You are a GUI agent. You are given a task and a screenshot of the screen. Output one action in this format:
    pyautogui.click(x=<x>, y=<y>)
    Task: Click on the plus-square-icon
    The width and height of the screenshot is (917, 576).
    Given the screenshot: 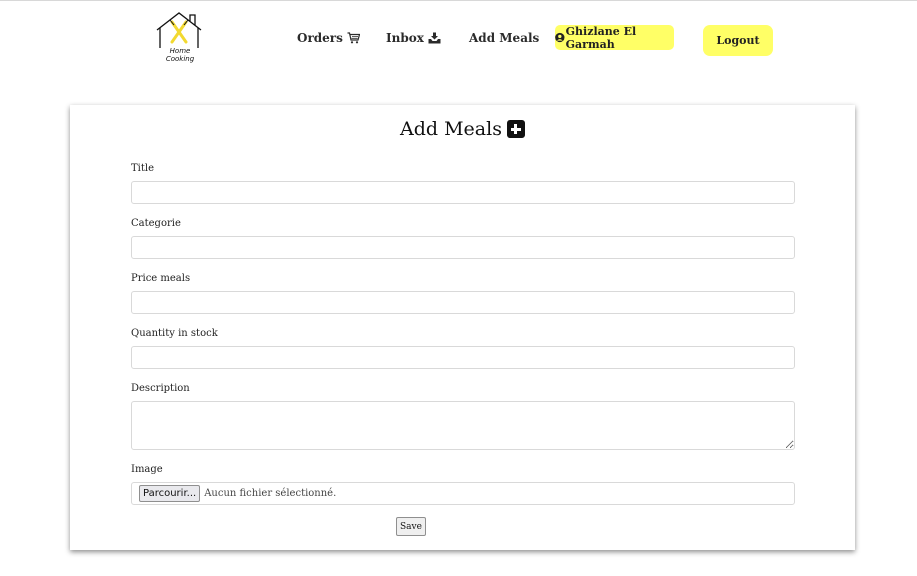 What is the action you would take?
    pyautogui.click(x=515, y=129)
    